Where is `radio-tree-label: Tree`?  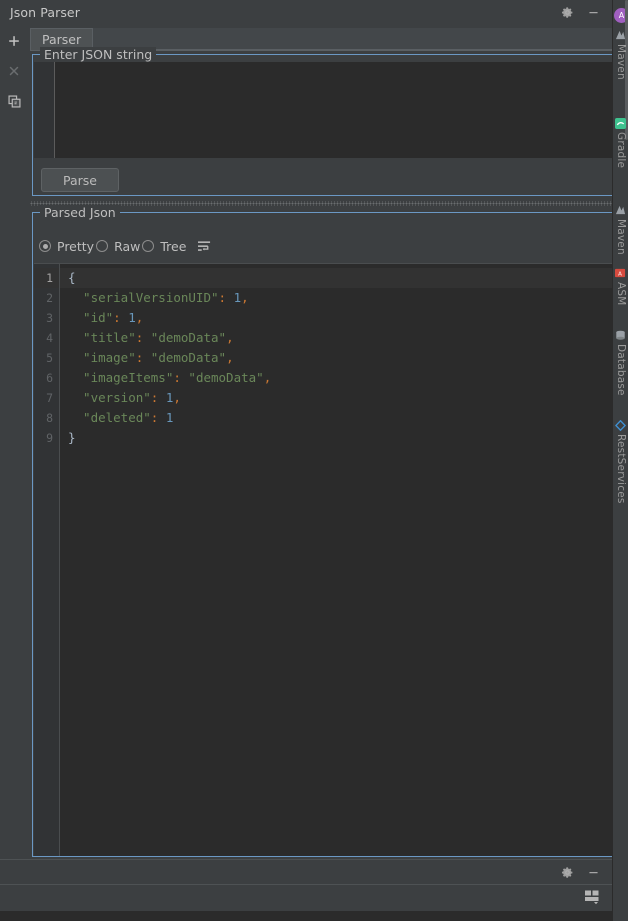 radio-tree-label: Tree is located at coordinates (173, 246).